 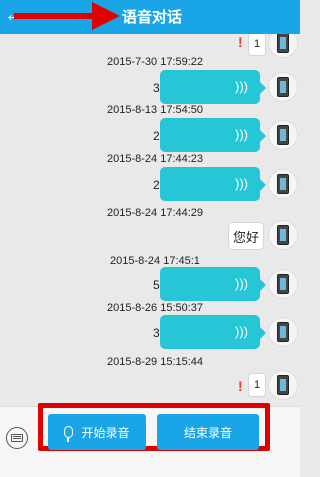 I want to click on annotation-arrow, so click(x=67, y=16).